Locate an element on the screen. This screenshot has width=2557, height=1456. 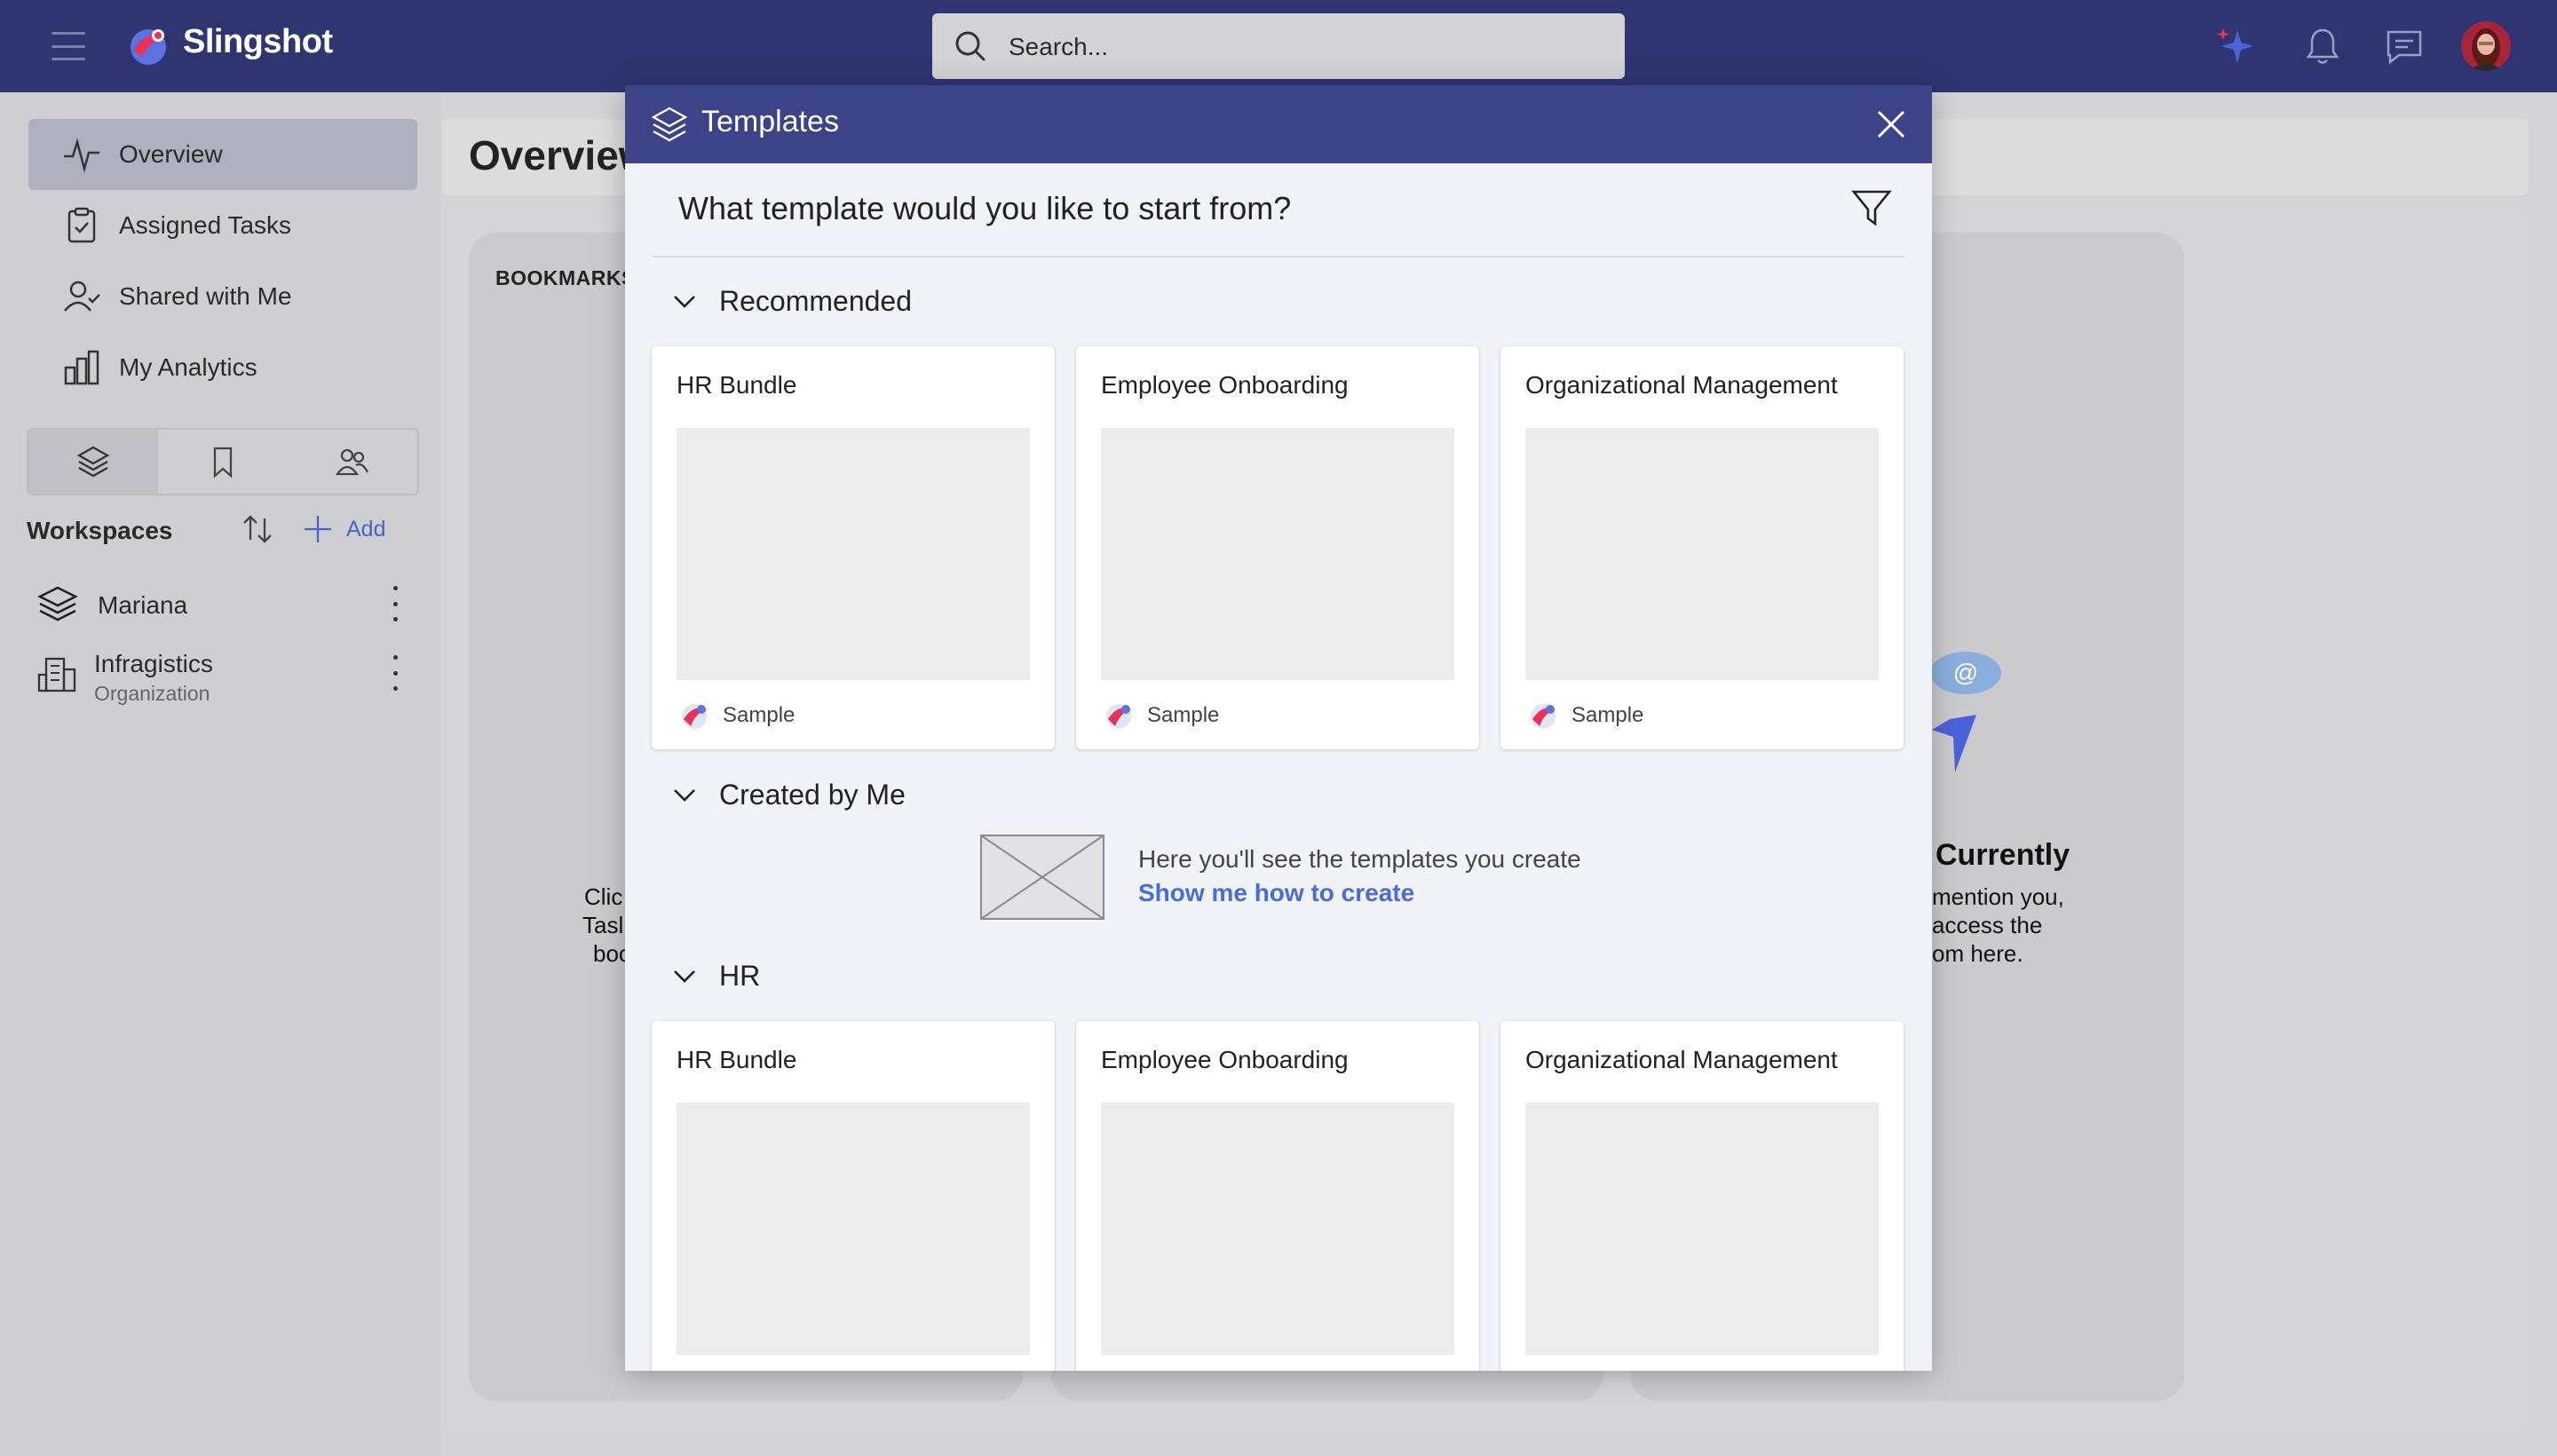
workspace-name: Infragistics is located at coordinates (153, 663).